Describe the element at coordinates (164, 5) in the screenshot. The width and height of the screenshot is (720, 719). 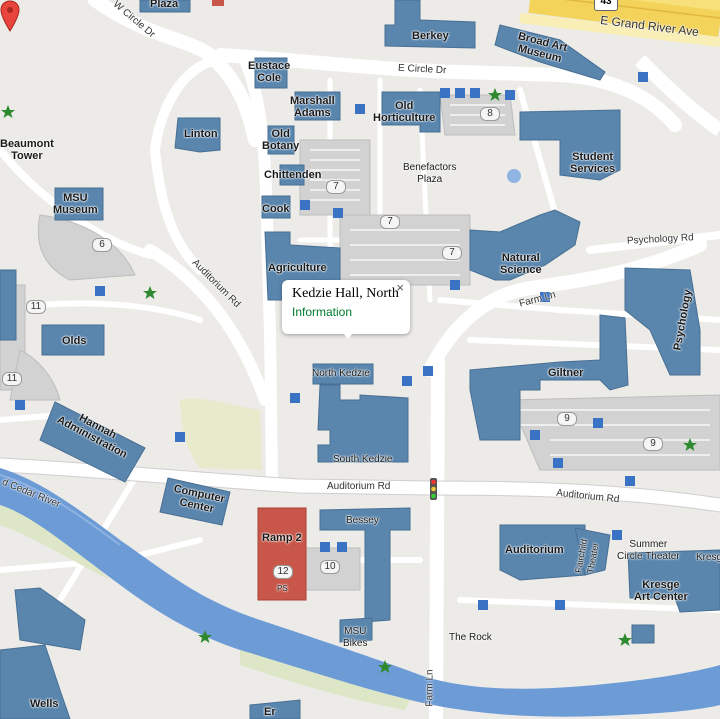
I see `building-plaza: Plaza` at that location.